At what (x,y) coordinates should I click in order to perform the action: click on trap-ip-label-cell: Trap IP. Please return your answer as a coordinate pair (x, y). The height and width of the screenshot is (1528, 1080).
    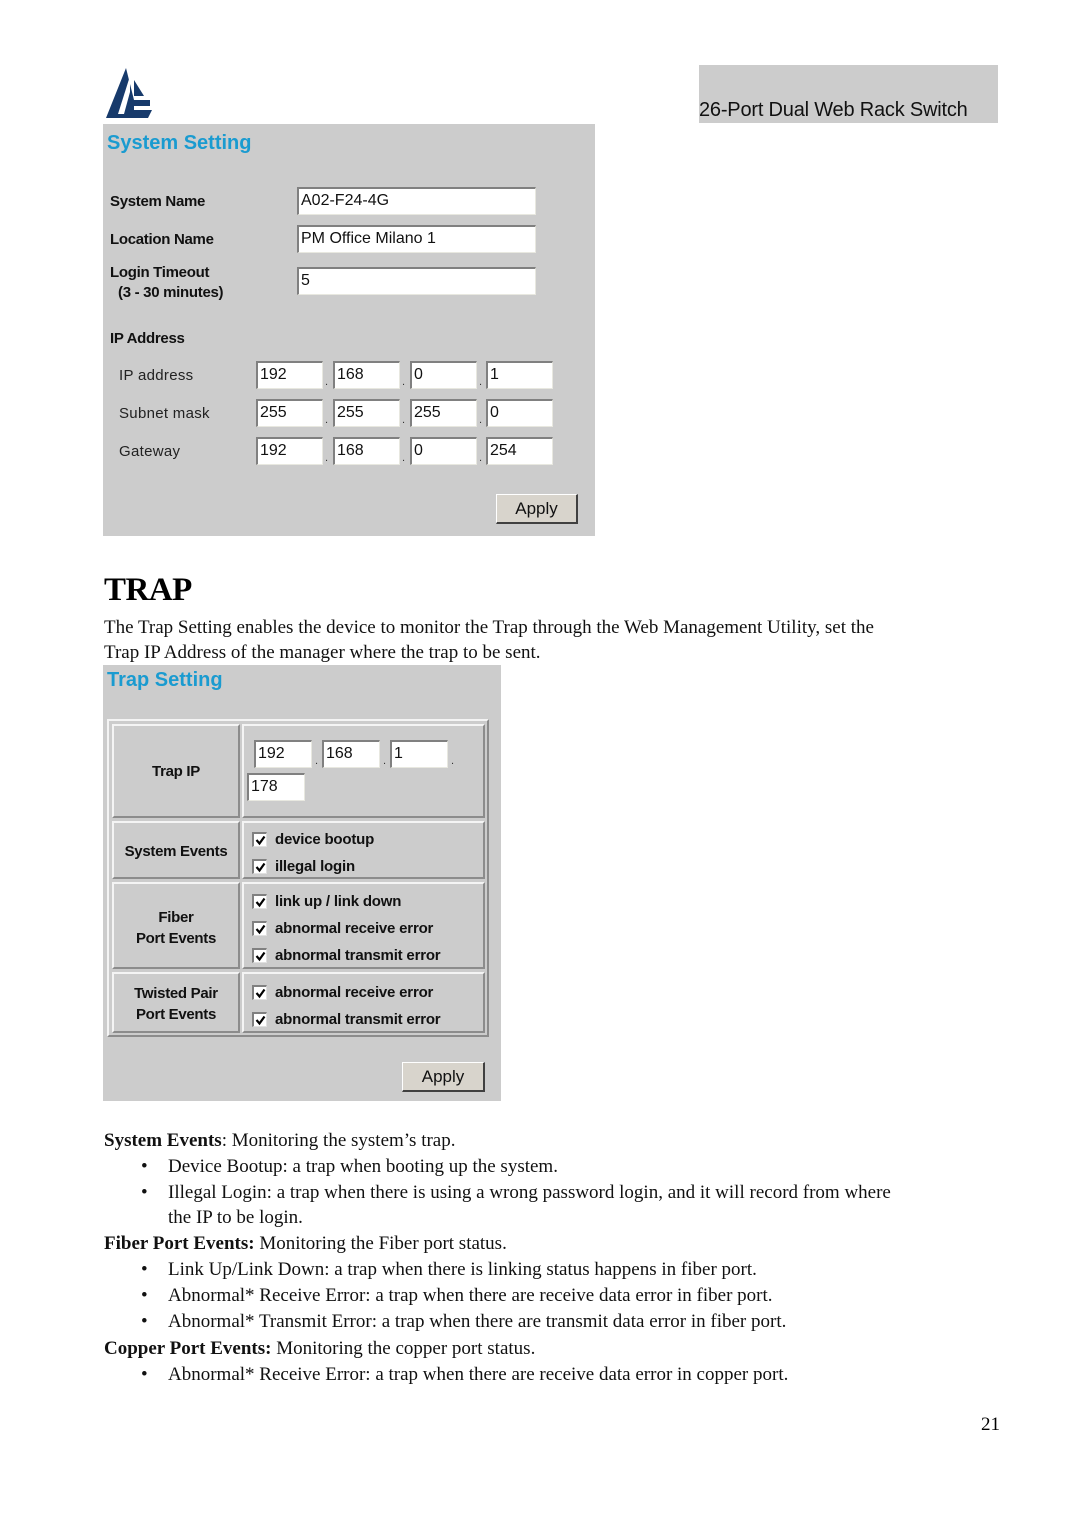
    Looking at the image, I should click on (176, 771).